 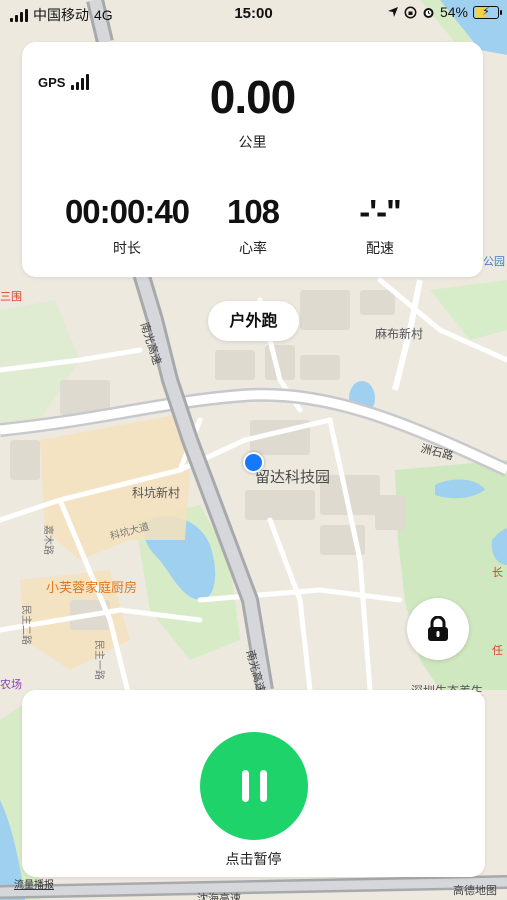 What do you see at coordinates (380, 211) in the screenshot?
I see `pace-value: -'-"` at bounding box center [380, 211].